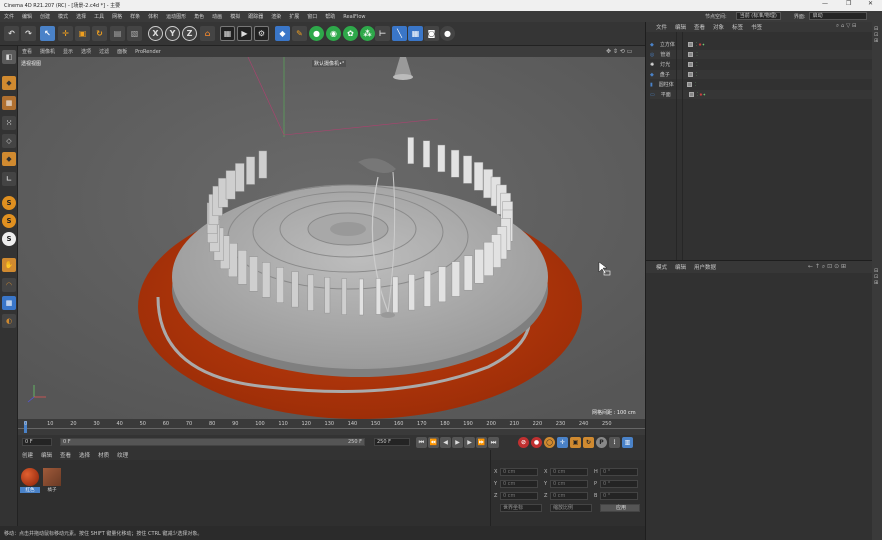 This screenshot has width=882, height=540. What do you see at coordinates (117, 33) in the screenshot?
I see `recent-tools-icon: ▤` at bounding box center [117, 33].